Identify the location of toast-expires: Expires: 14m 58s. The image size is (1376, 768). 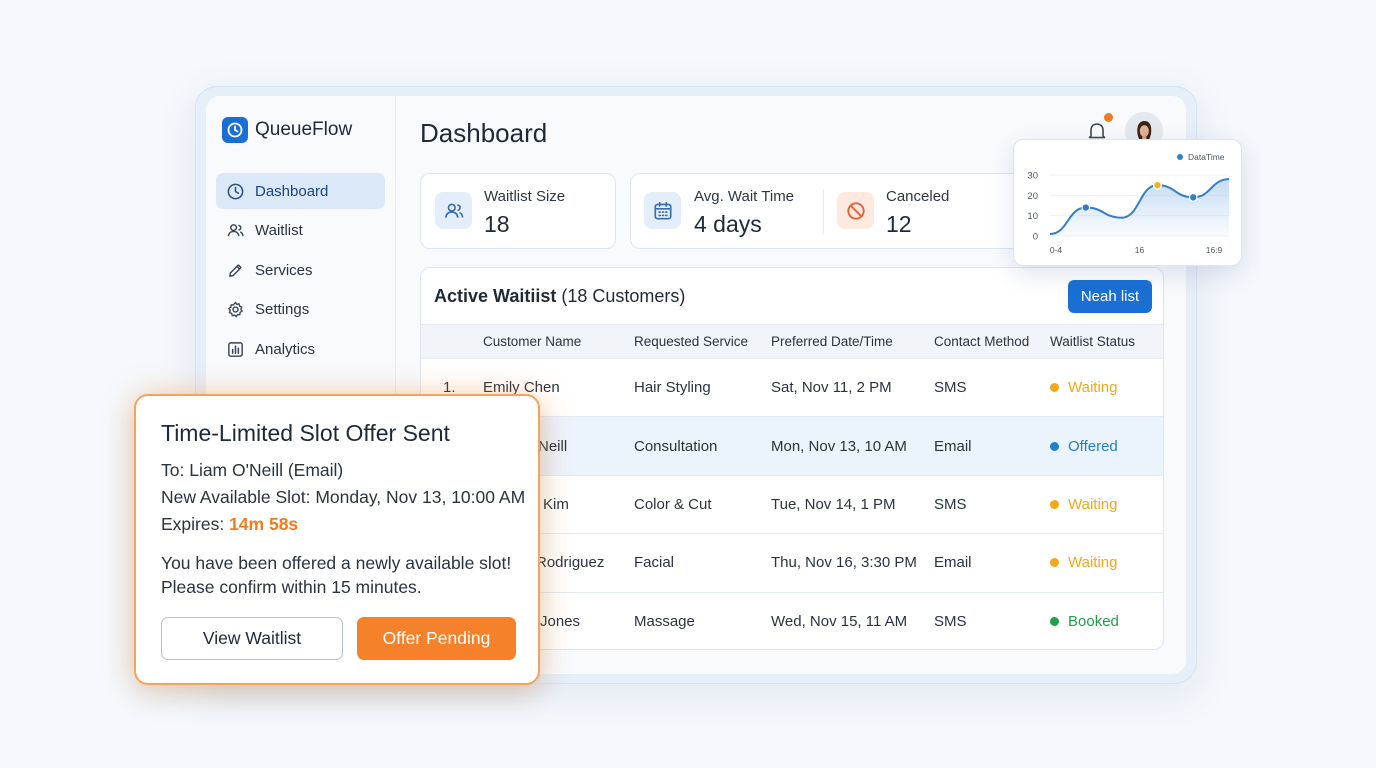
(229, 524).